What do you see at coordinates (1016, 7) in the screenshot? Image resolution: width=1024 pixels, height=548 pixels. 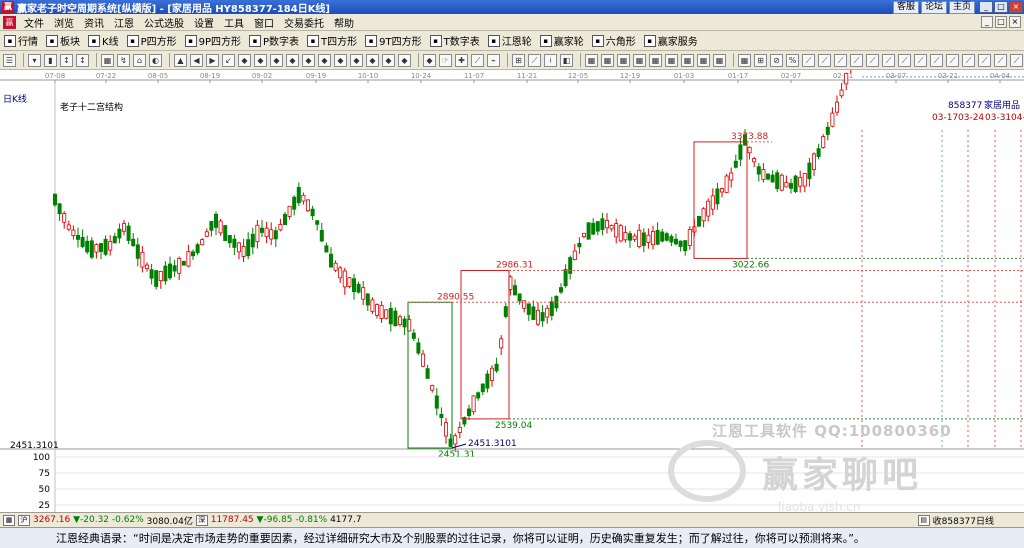 I see `close-icon: ×` at bounding box center [1016, 7].